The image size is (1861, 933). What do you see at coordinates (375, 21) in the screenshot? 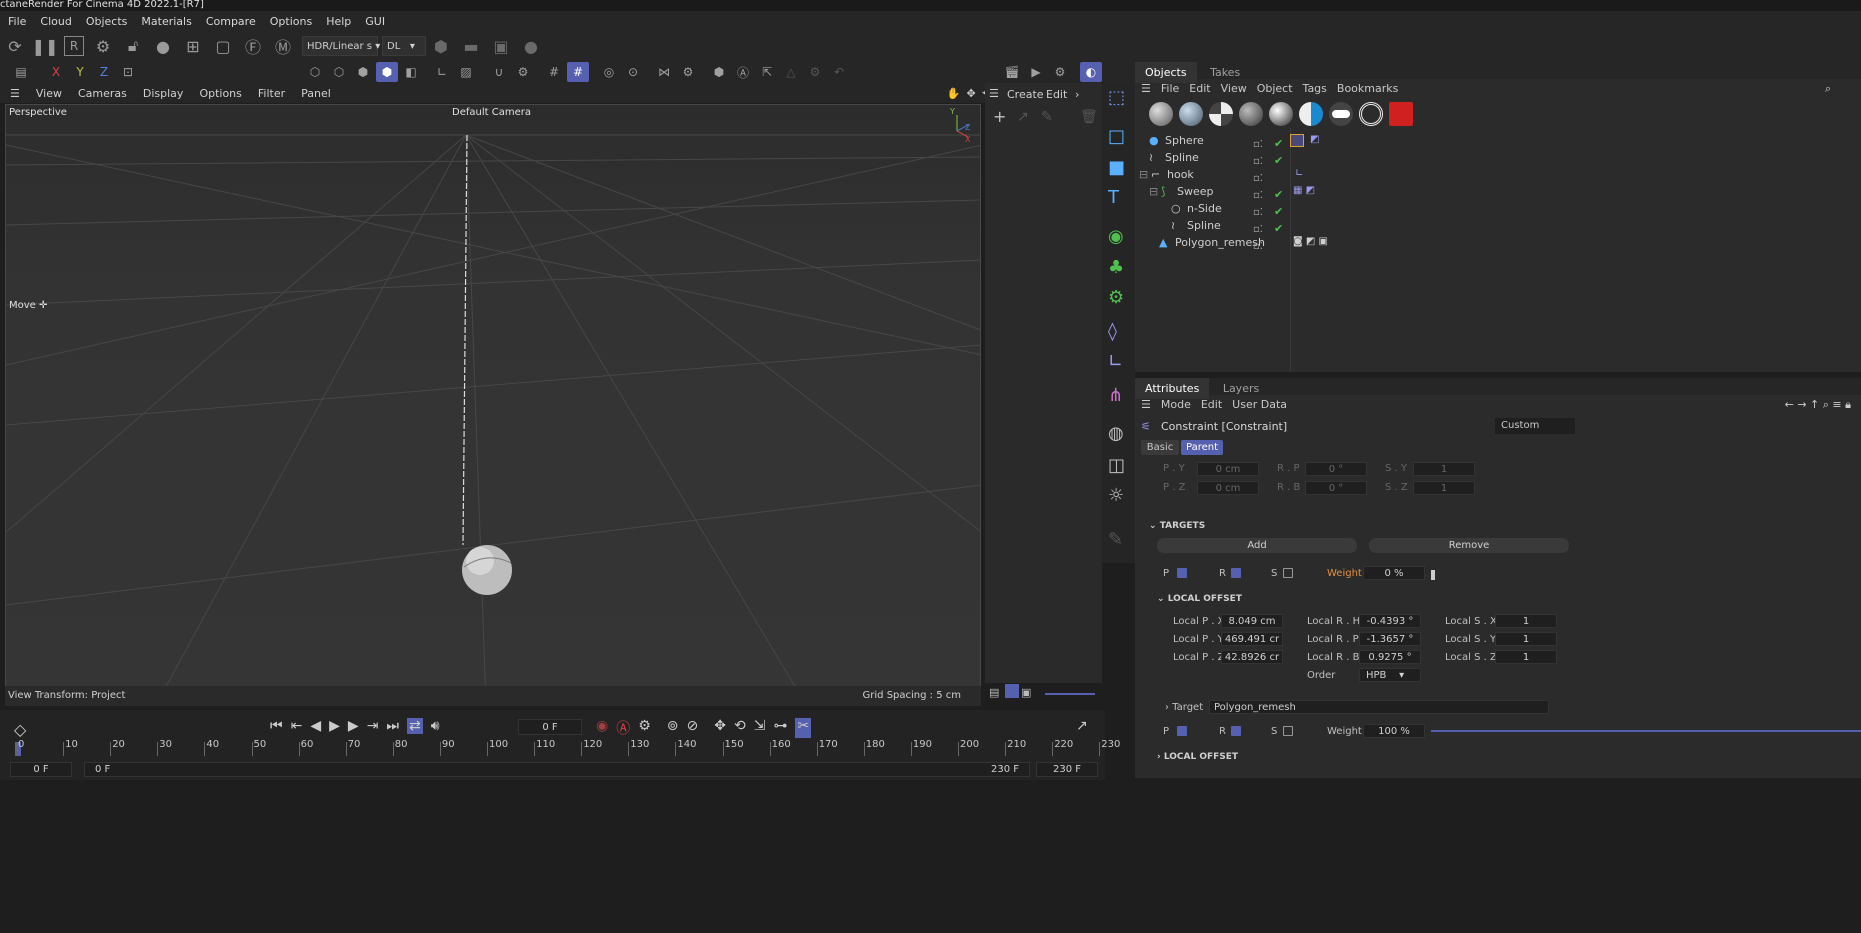
I see `menu-gui: GUI` at bounding box center [375, 21].